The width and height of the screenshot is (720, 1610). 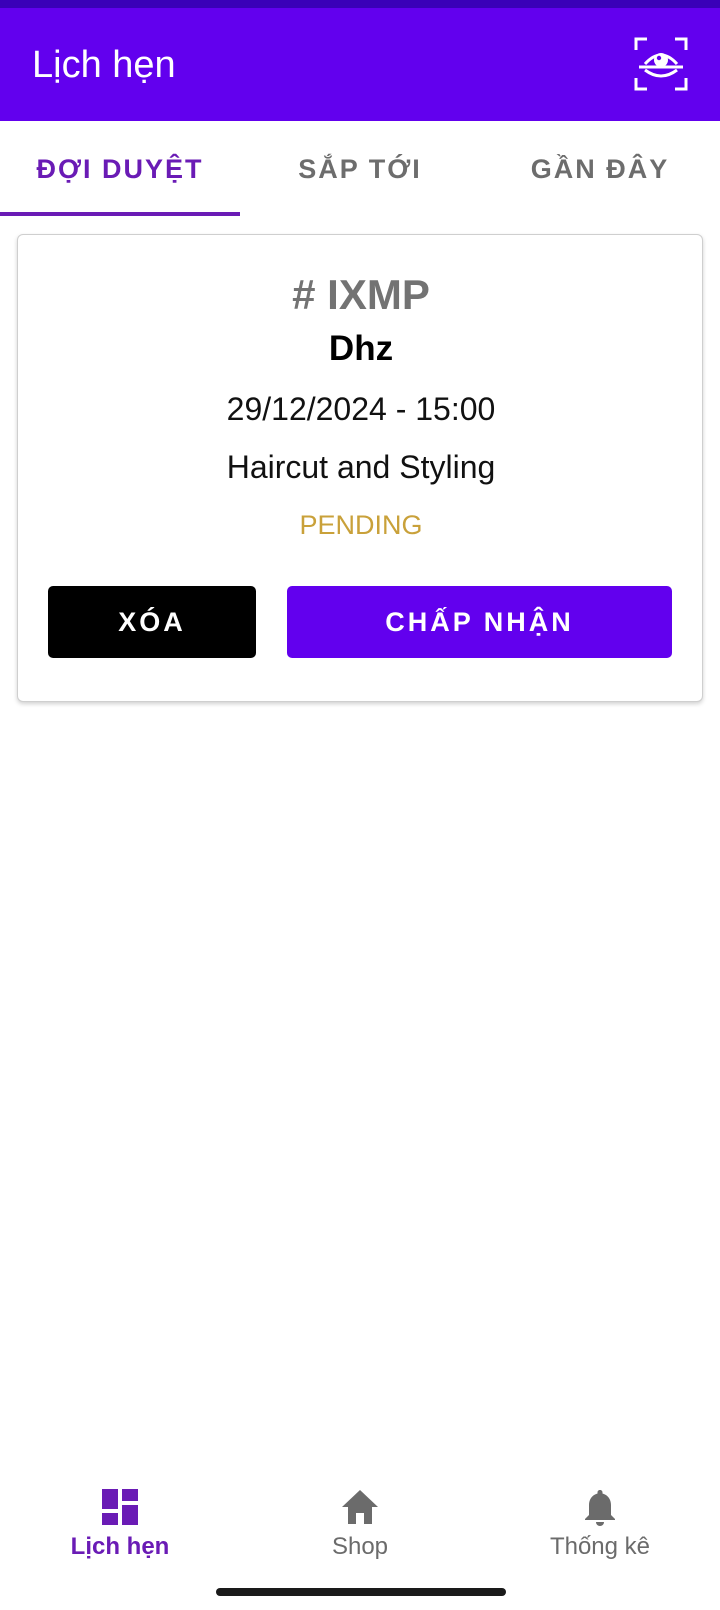 I want to click on tab-upcoming: SẮP TỚI, so click(x=360, y=169).